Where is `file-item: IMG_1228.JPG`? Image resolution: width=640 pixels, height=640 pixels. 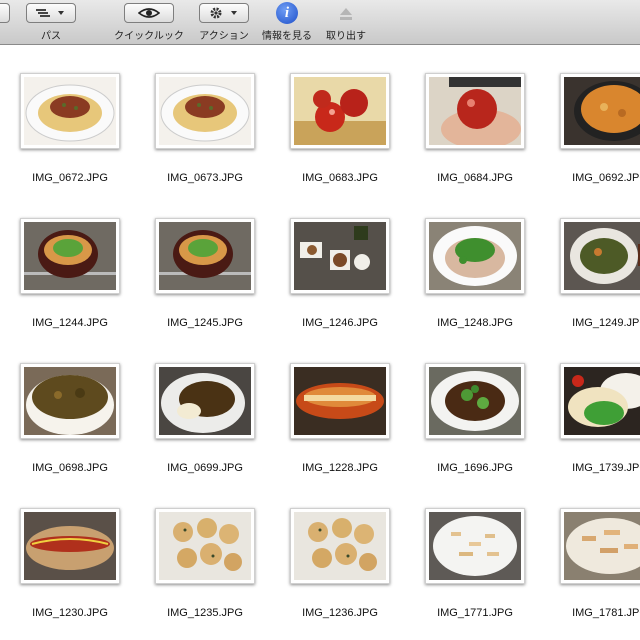
file-item: IMG_1228.JPG is located at coordinates (349, 404).